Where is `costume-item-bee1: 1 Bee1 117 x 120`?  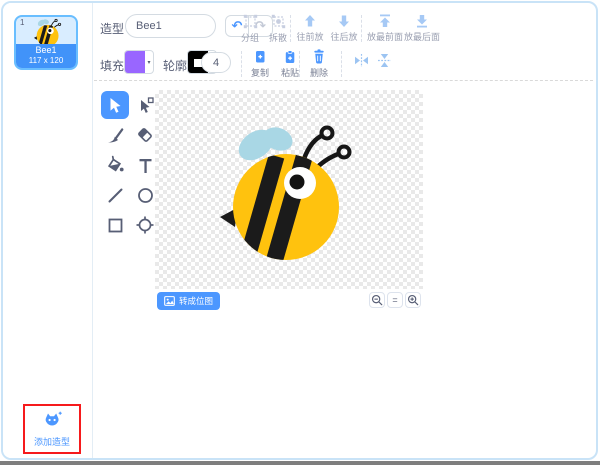
costume-item-bee1: 1 Bee1 117 x 120 is located at coordinates (46, 42).